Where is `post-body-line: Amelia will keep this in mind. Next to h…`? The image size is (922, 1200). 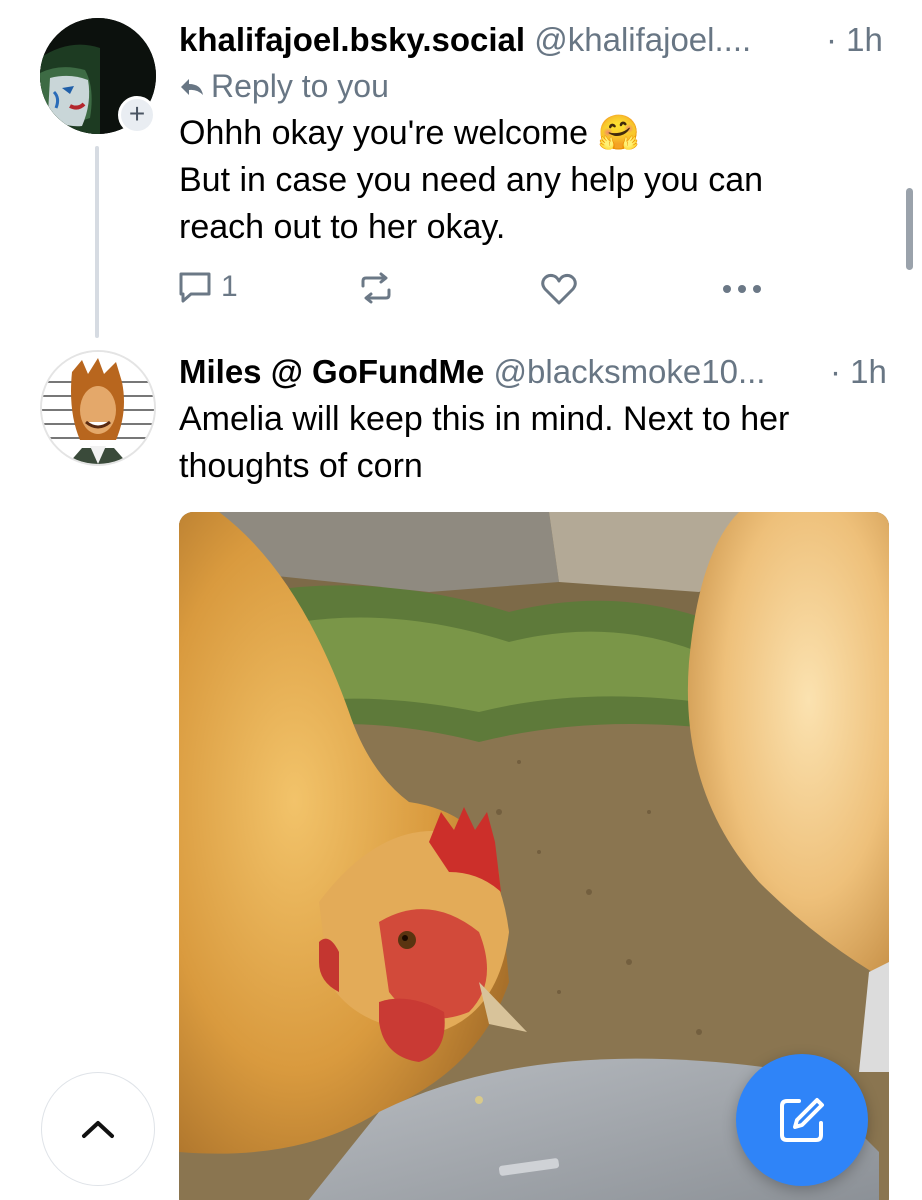 post-body-line: Amelia will keep this in mind. Next to h… is located at coordinates (484, 419).